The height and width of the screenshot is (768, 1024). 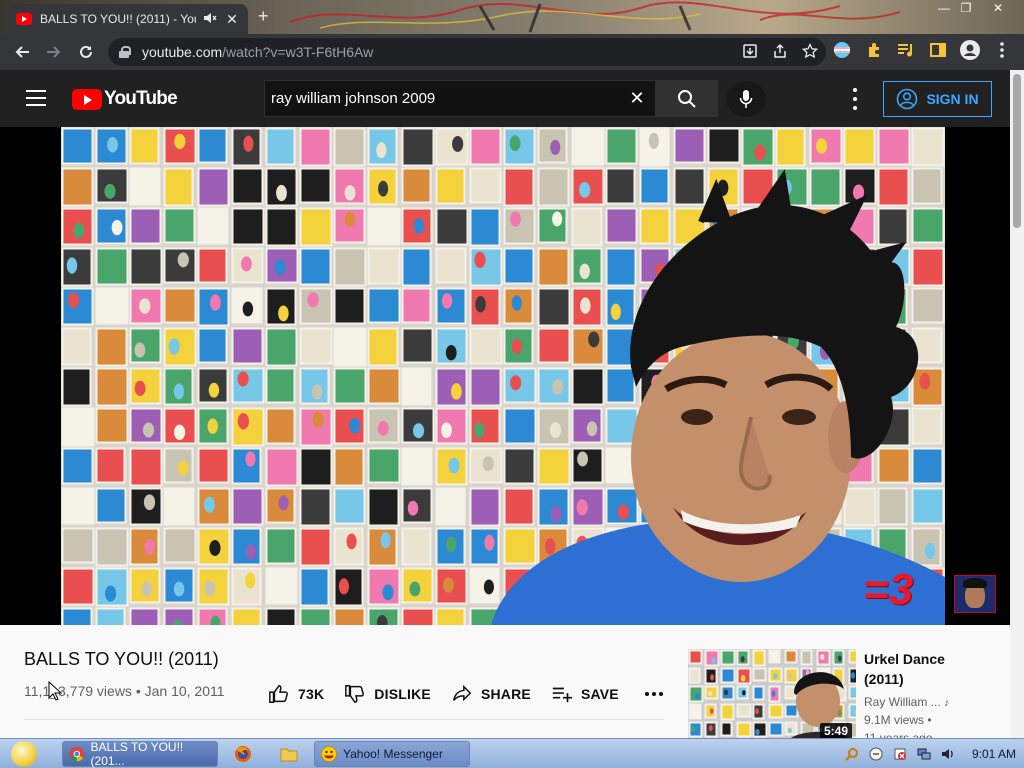 I want to click on clear-search-icon: ✕, so click(x=637, y=98).